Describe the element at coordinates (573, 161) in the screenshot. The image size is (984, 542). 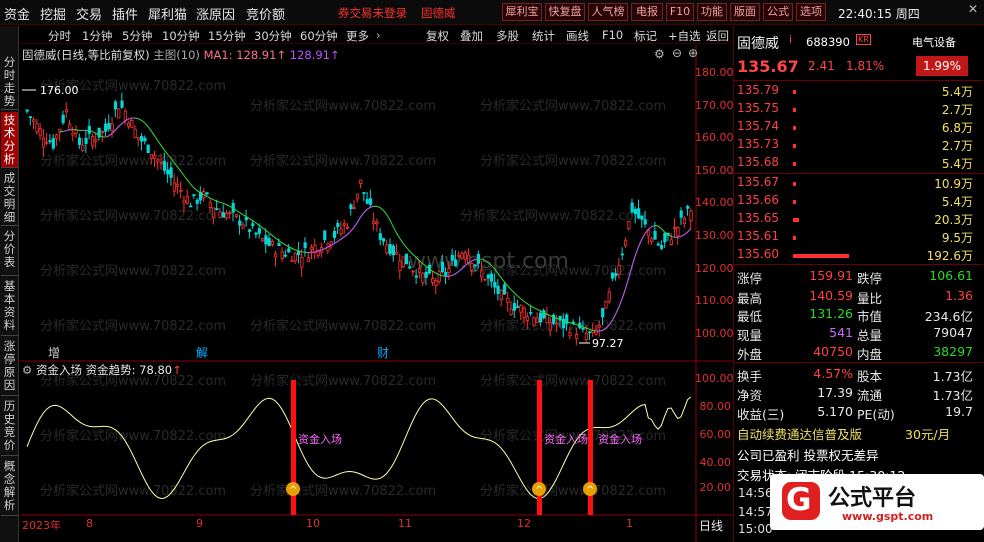
I see `watermark-text: 分析家公式网www.70822.com` at that location.